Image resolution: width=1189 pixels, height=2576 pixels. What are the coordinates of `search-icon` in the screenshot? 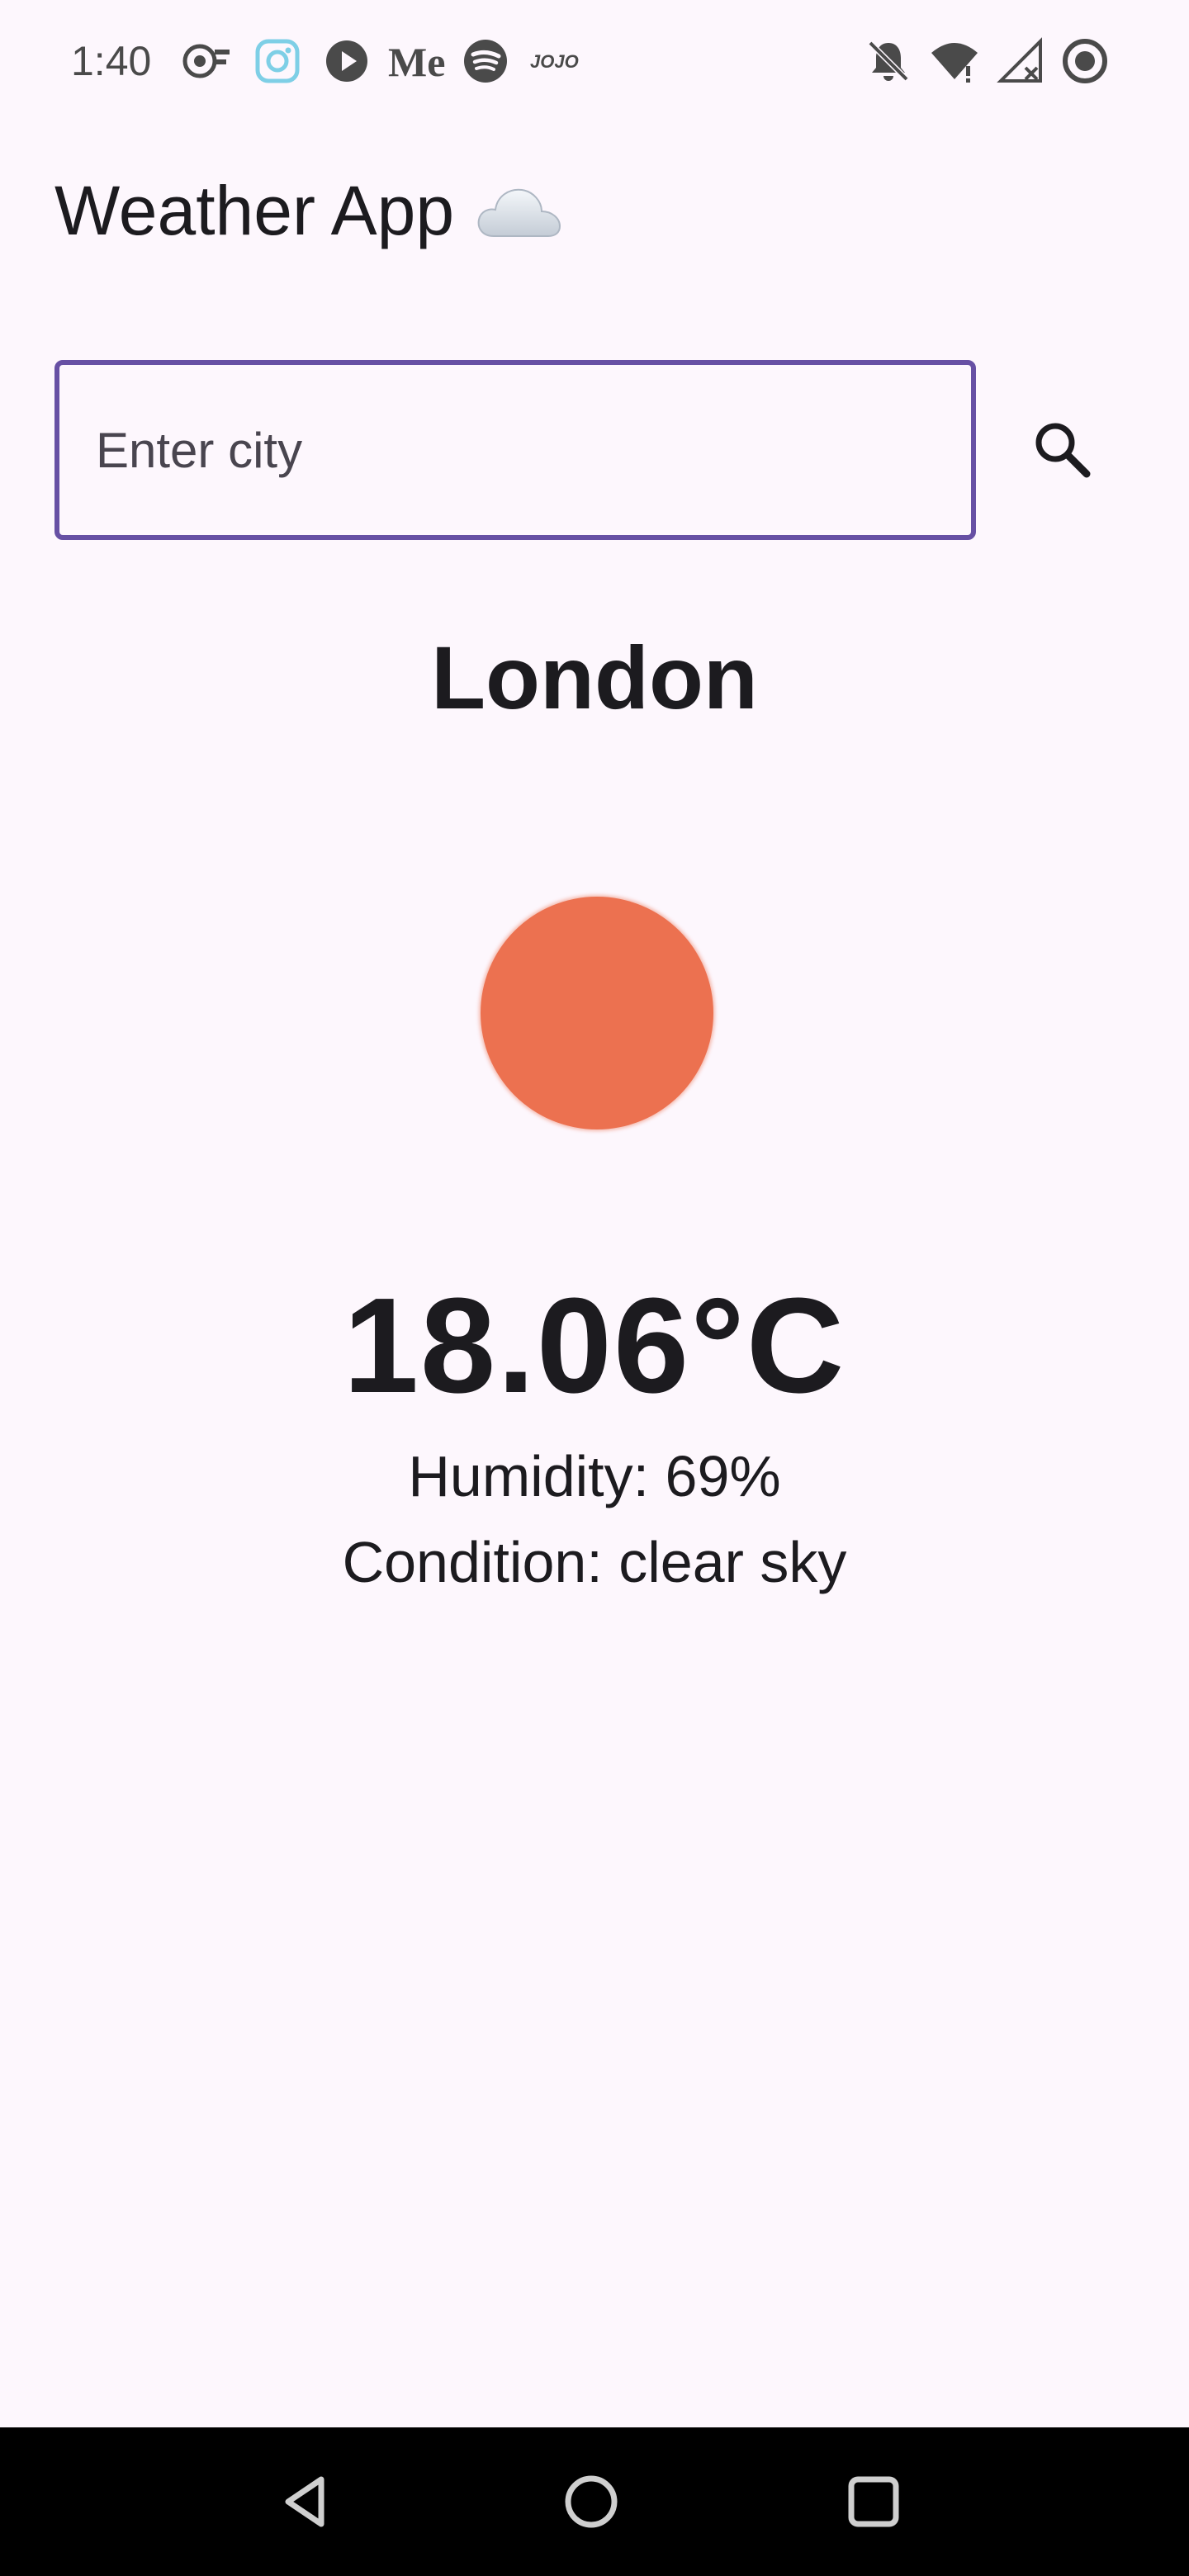 It's located at (1063, 450).